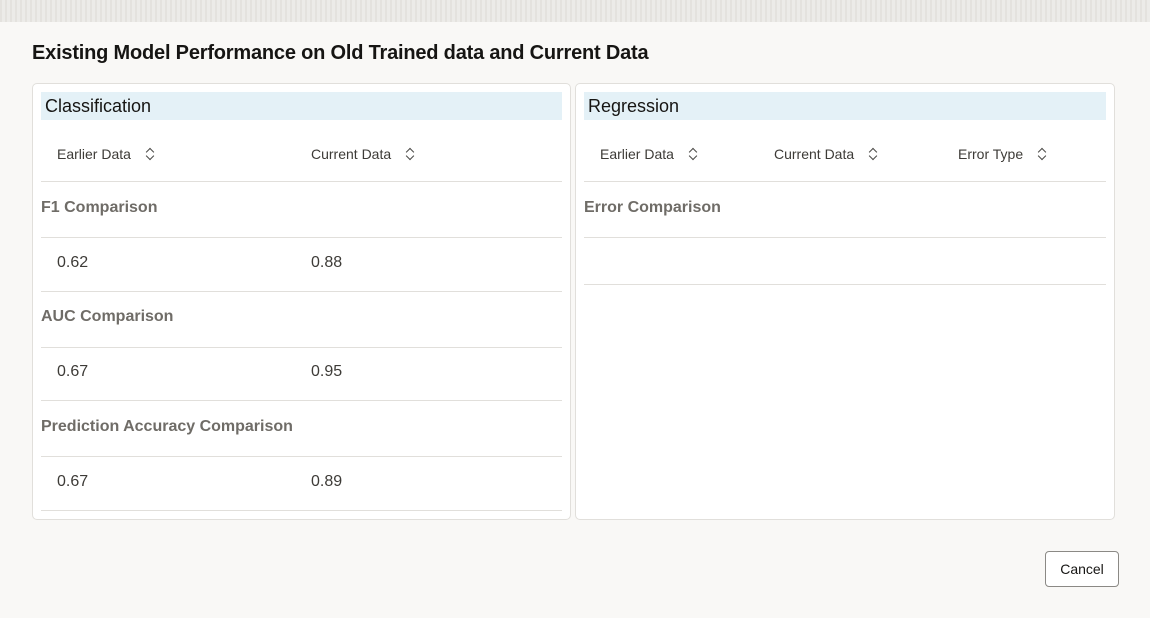  I want to click on regression-panel-title: Regression, so click(845, 106).